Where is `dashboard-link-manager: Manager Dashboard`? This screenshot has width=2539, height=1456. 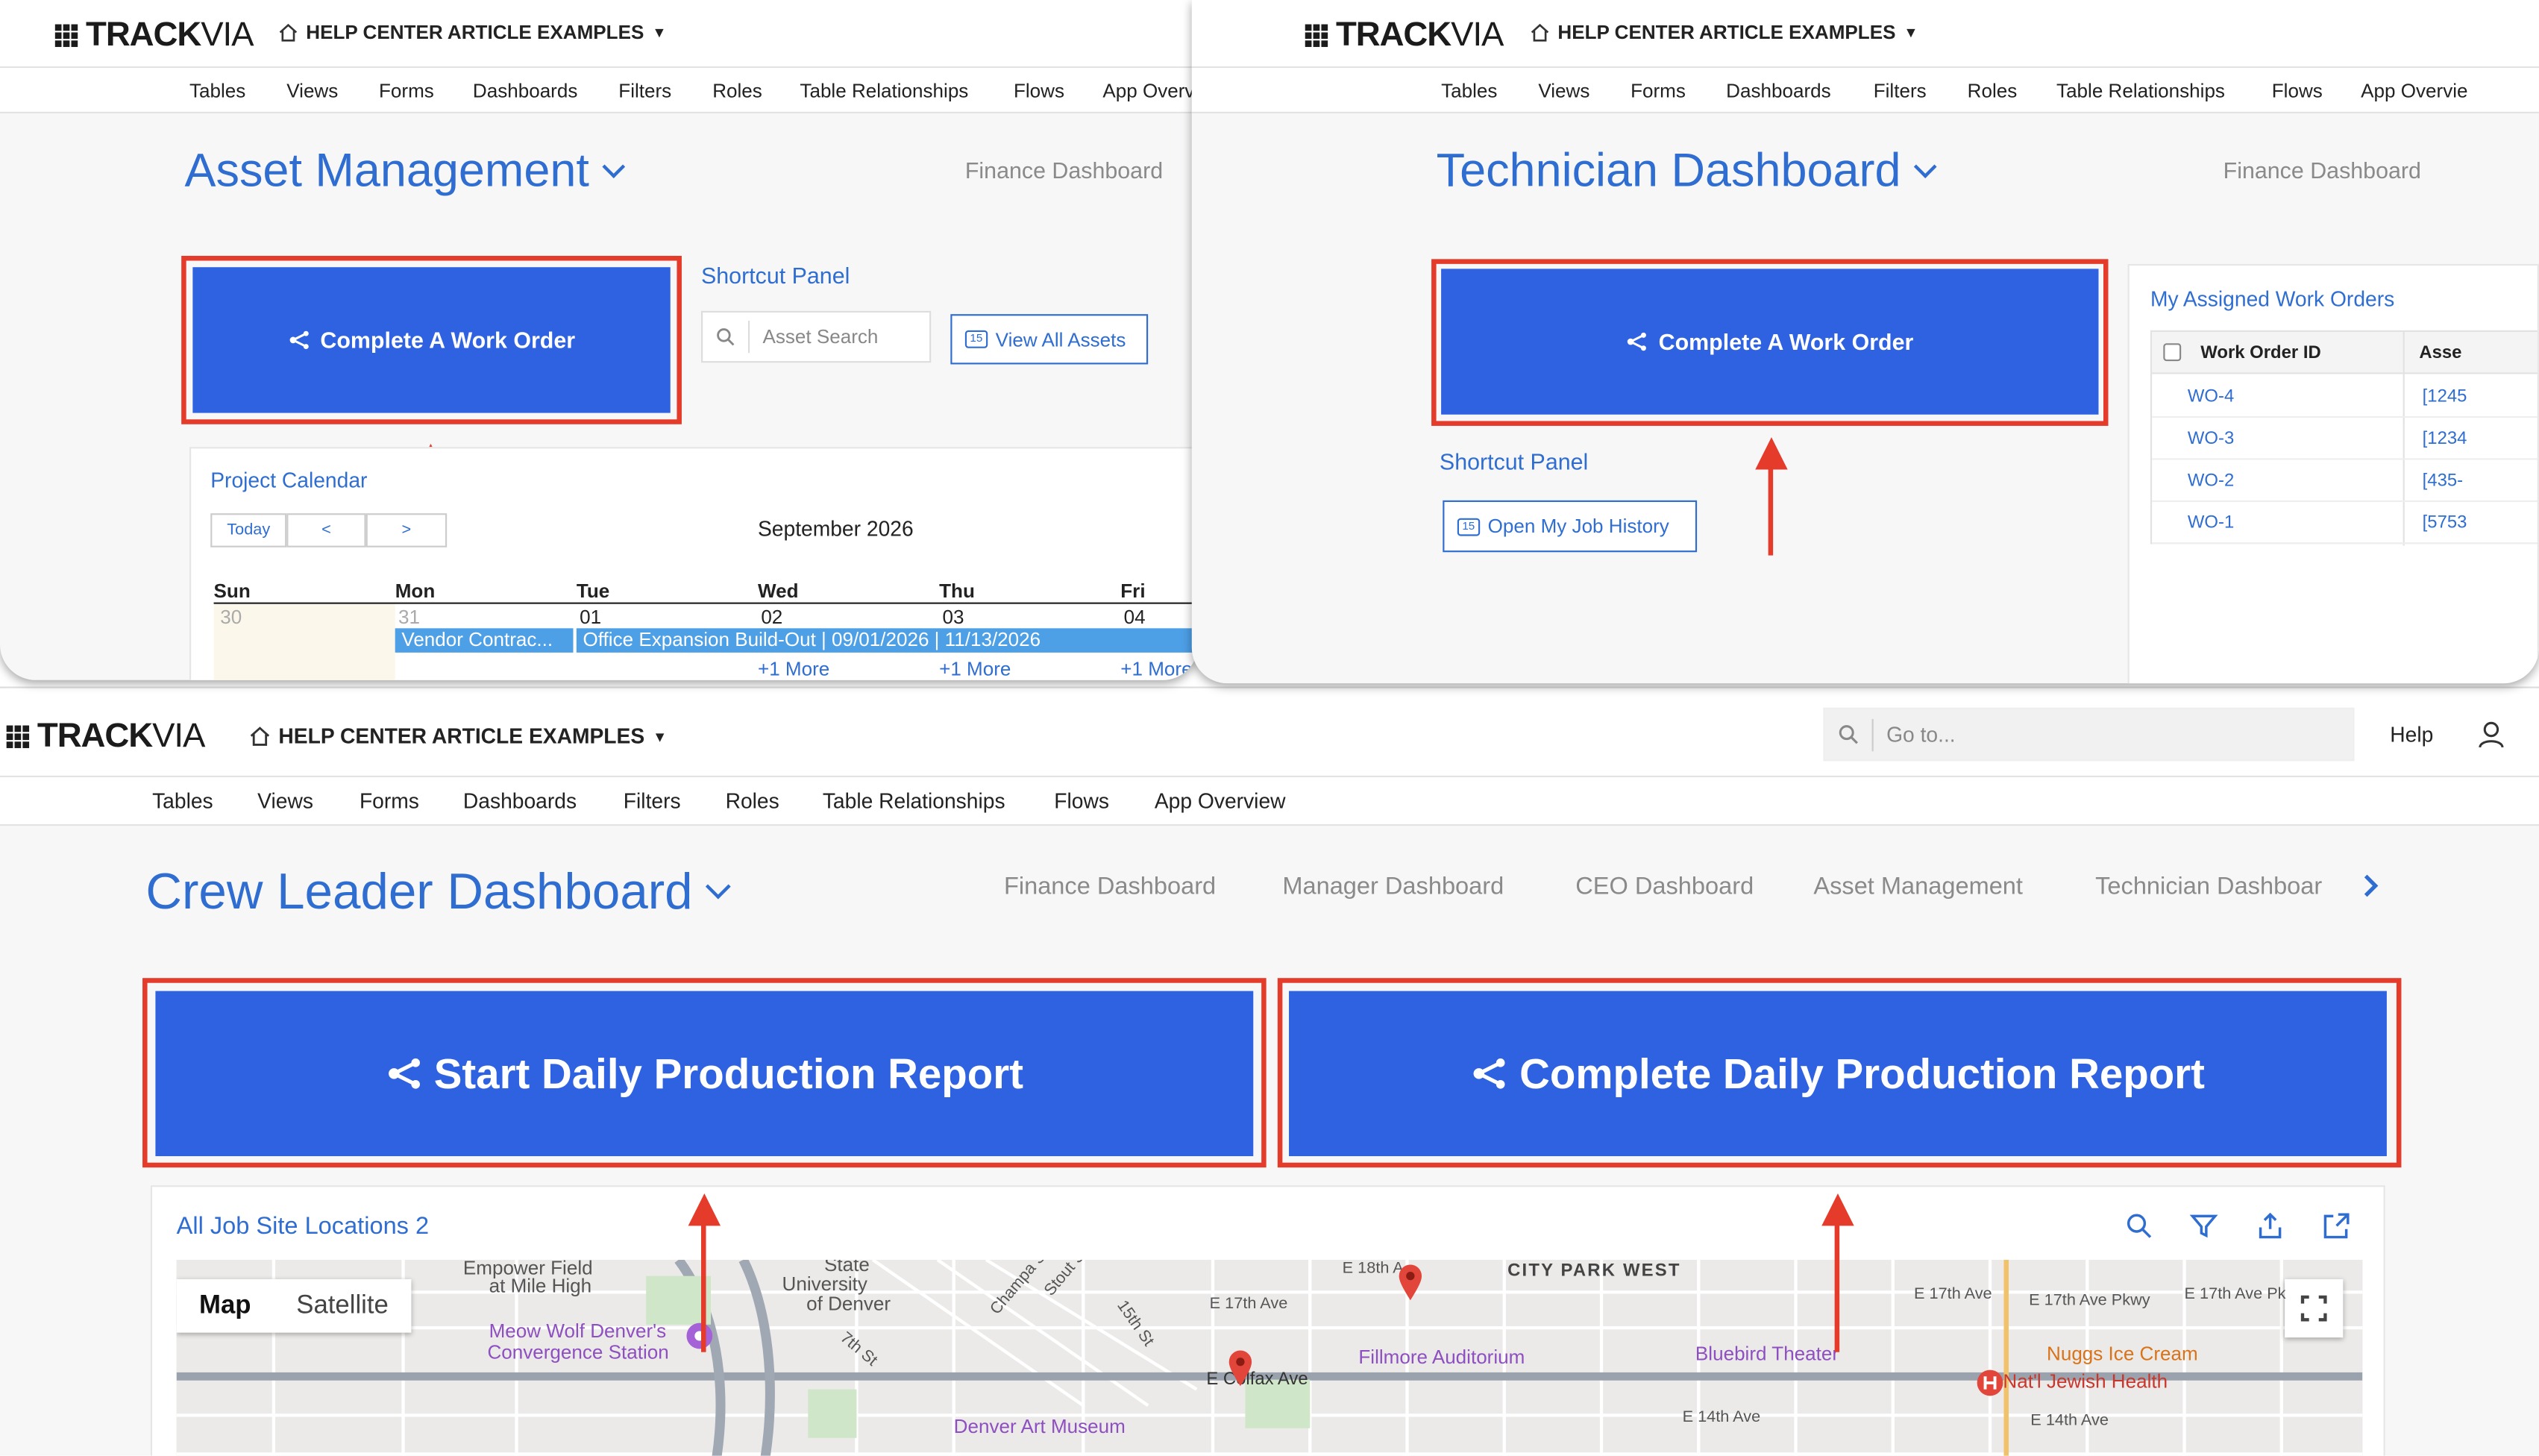
dashboard-link-manager: Manager Dashboard is located at coordinates (1393, 886).